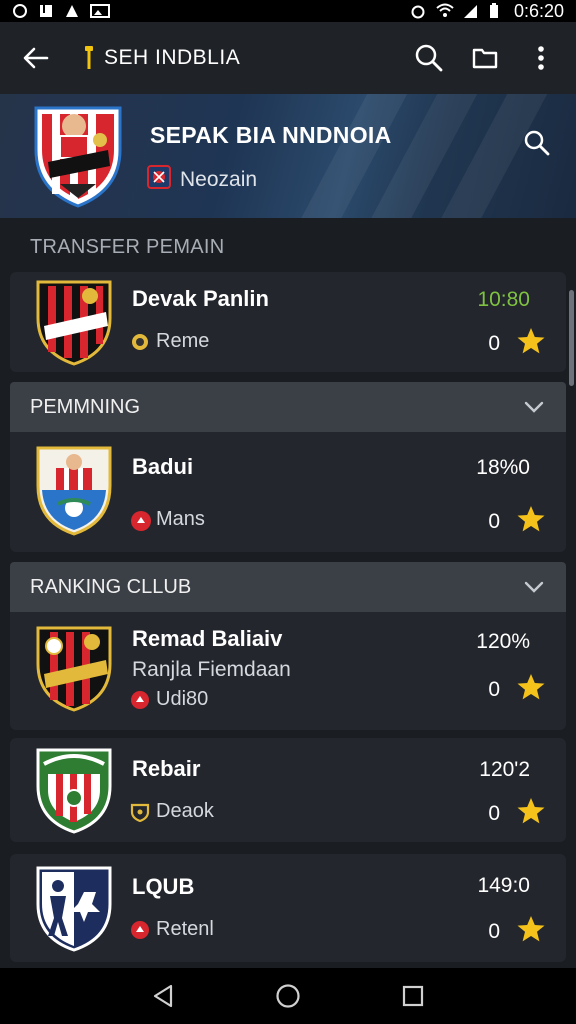 This screenshot has width=576, height=1024. I want to click on app-bar: SEH INDBLIA, so click(288, 58).